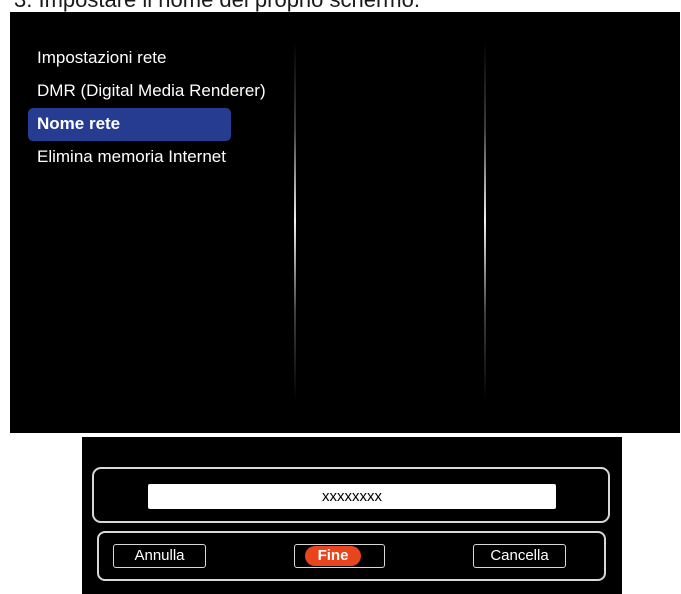  Describe the element at coordinates (129, 124) in the screenshot. I see `menu-item-nome-rete: Nome rete` at that location.